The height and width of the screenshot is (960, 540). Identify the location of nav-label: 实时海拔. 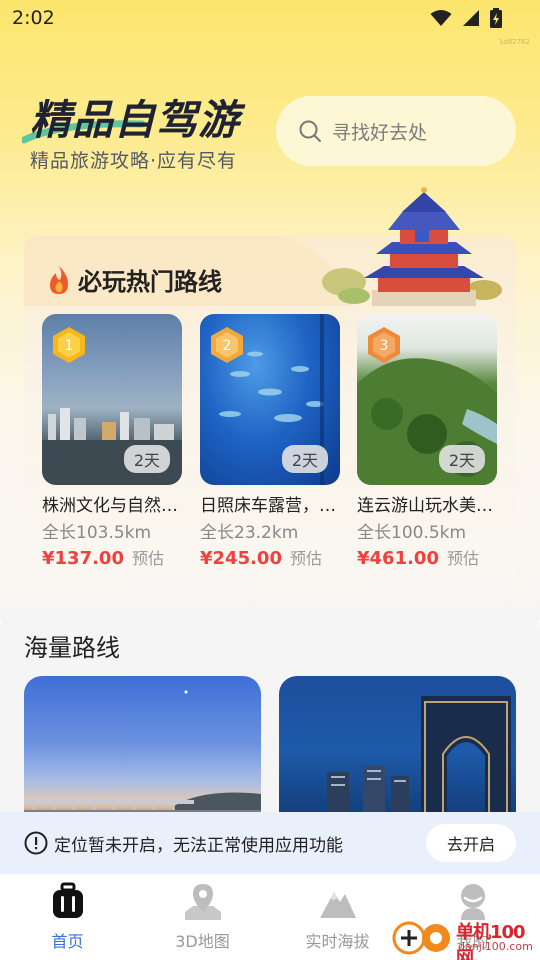
(337, 941).